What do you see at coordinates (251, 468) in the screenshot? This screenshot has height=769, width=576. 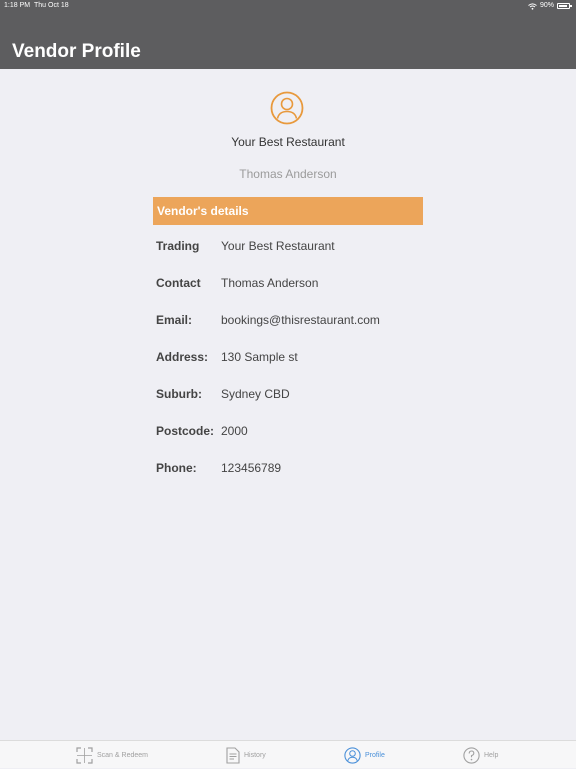 I see `detail-value: 123456789` at bounding box center [251, 468].